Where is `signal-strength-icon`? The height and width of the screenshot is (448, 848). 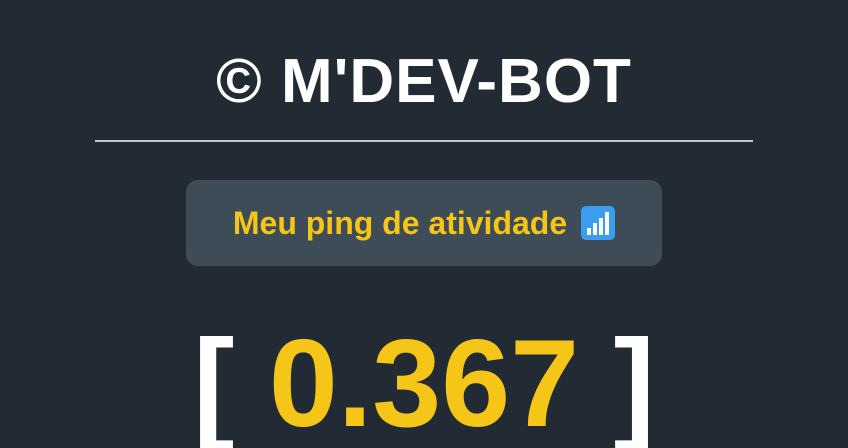 signal-strength-icon is located at coordinates (598, 223).